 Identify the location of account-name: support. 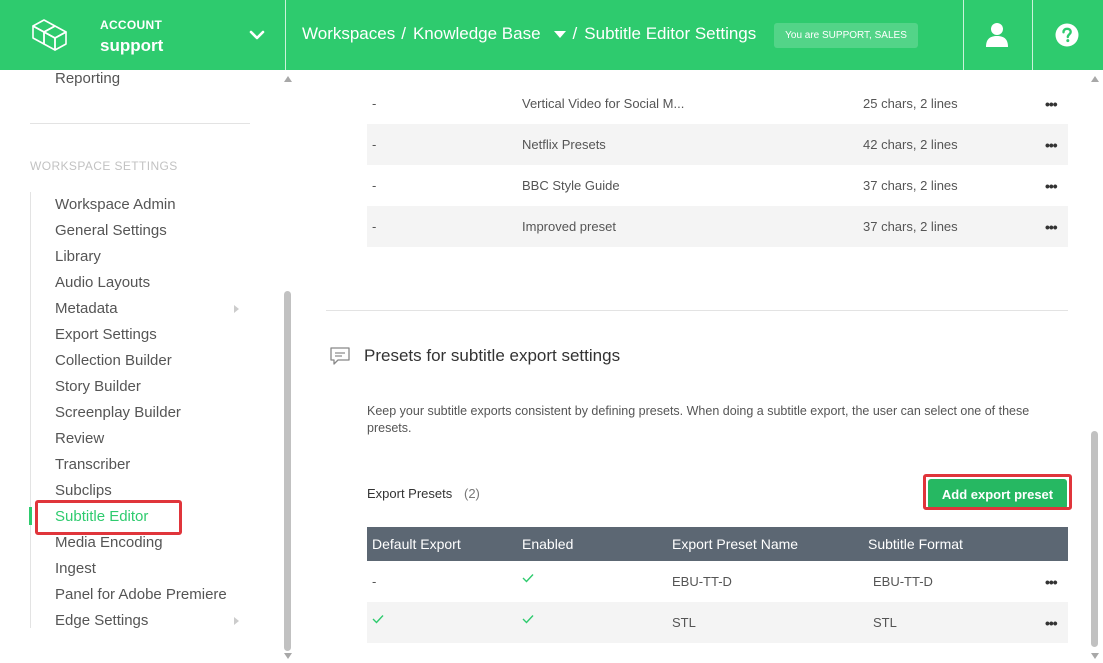
(132, 45).